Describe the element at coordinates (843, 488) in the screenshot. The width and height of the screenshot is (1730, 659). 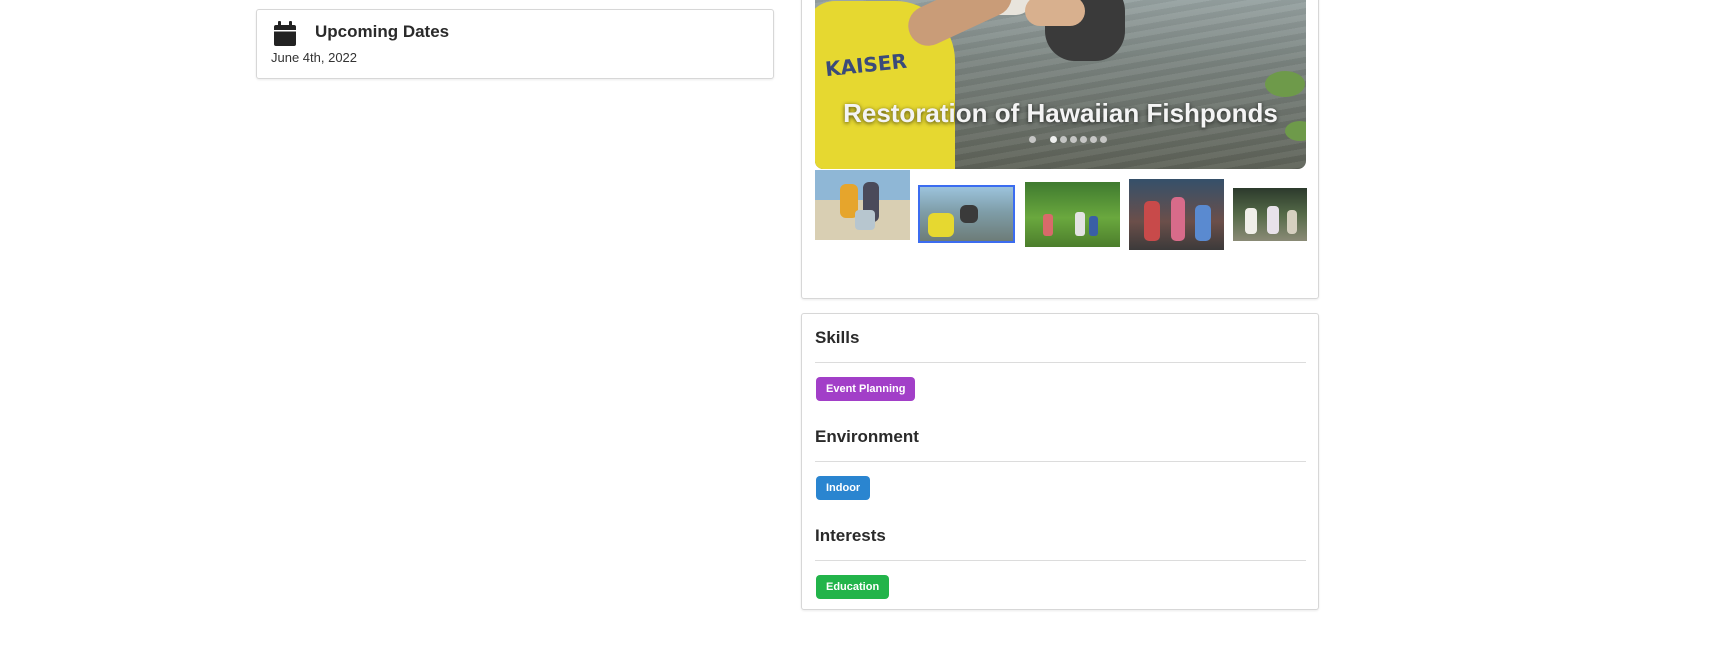
I see `tag-environment: Indoor` at that location.